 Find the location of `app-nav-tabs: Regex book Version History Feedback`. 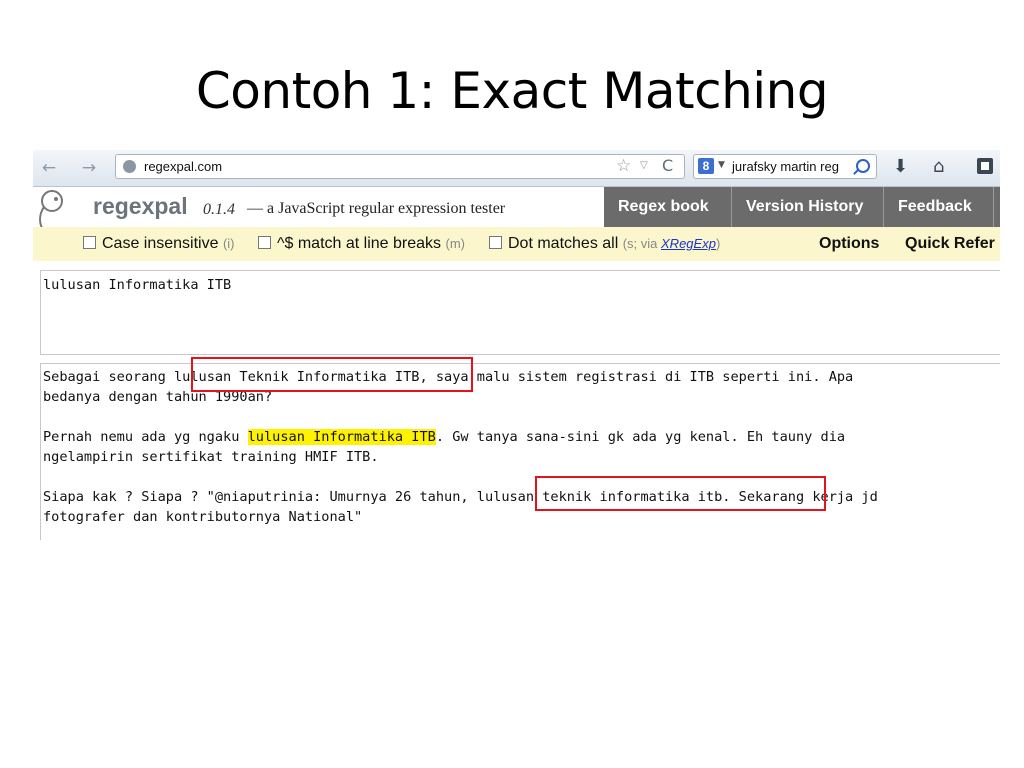

app-nav-tabs: Regex book Version History Feedback is located at coordinates (802, 207).